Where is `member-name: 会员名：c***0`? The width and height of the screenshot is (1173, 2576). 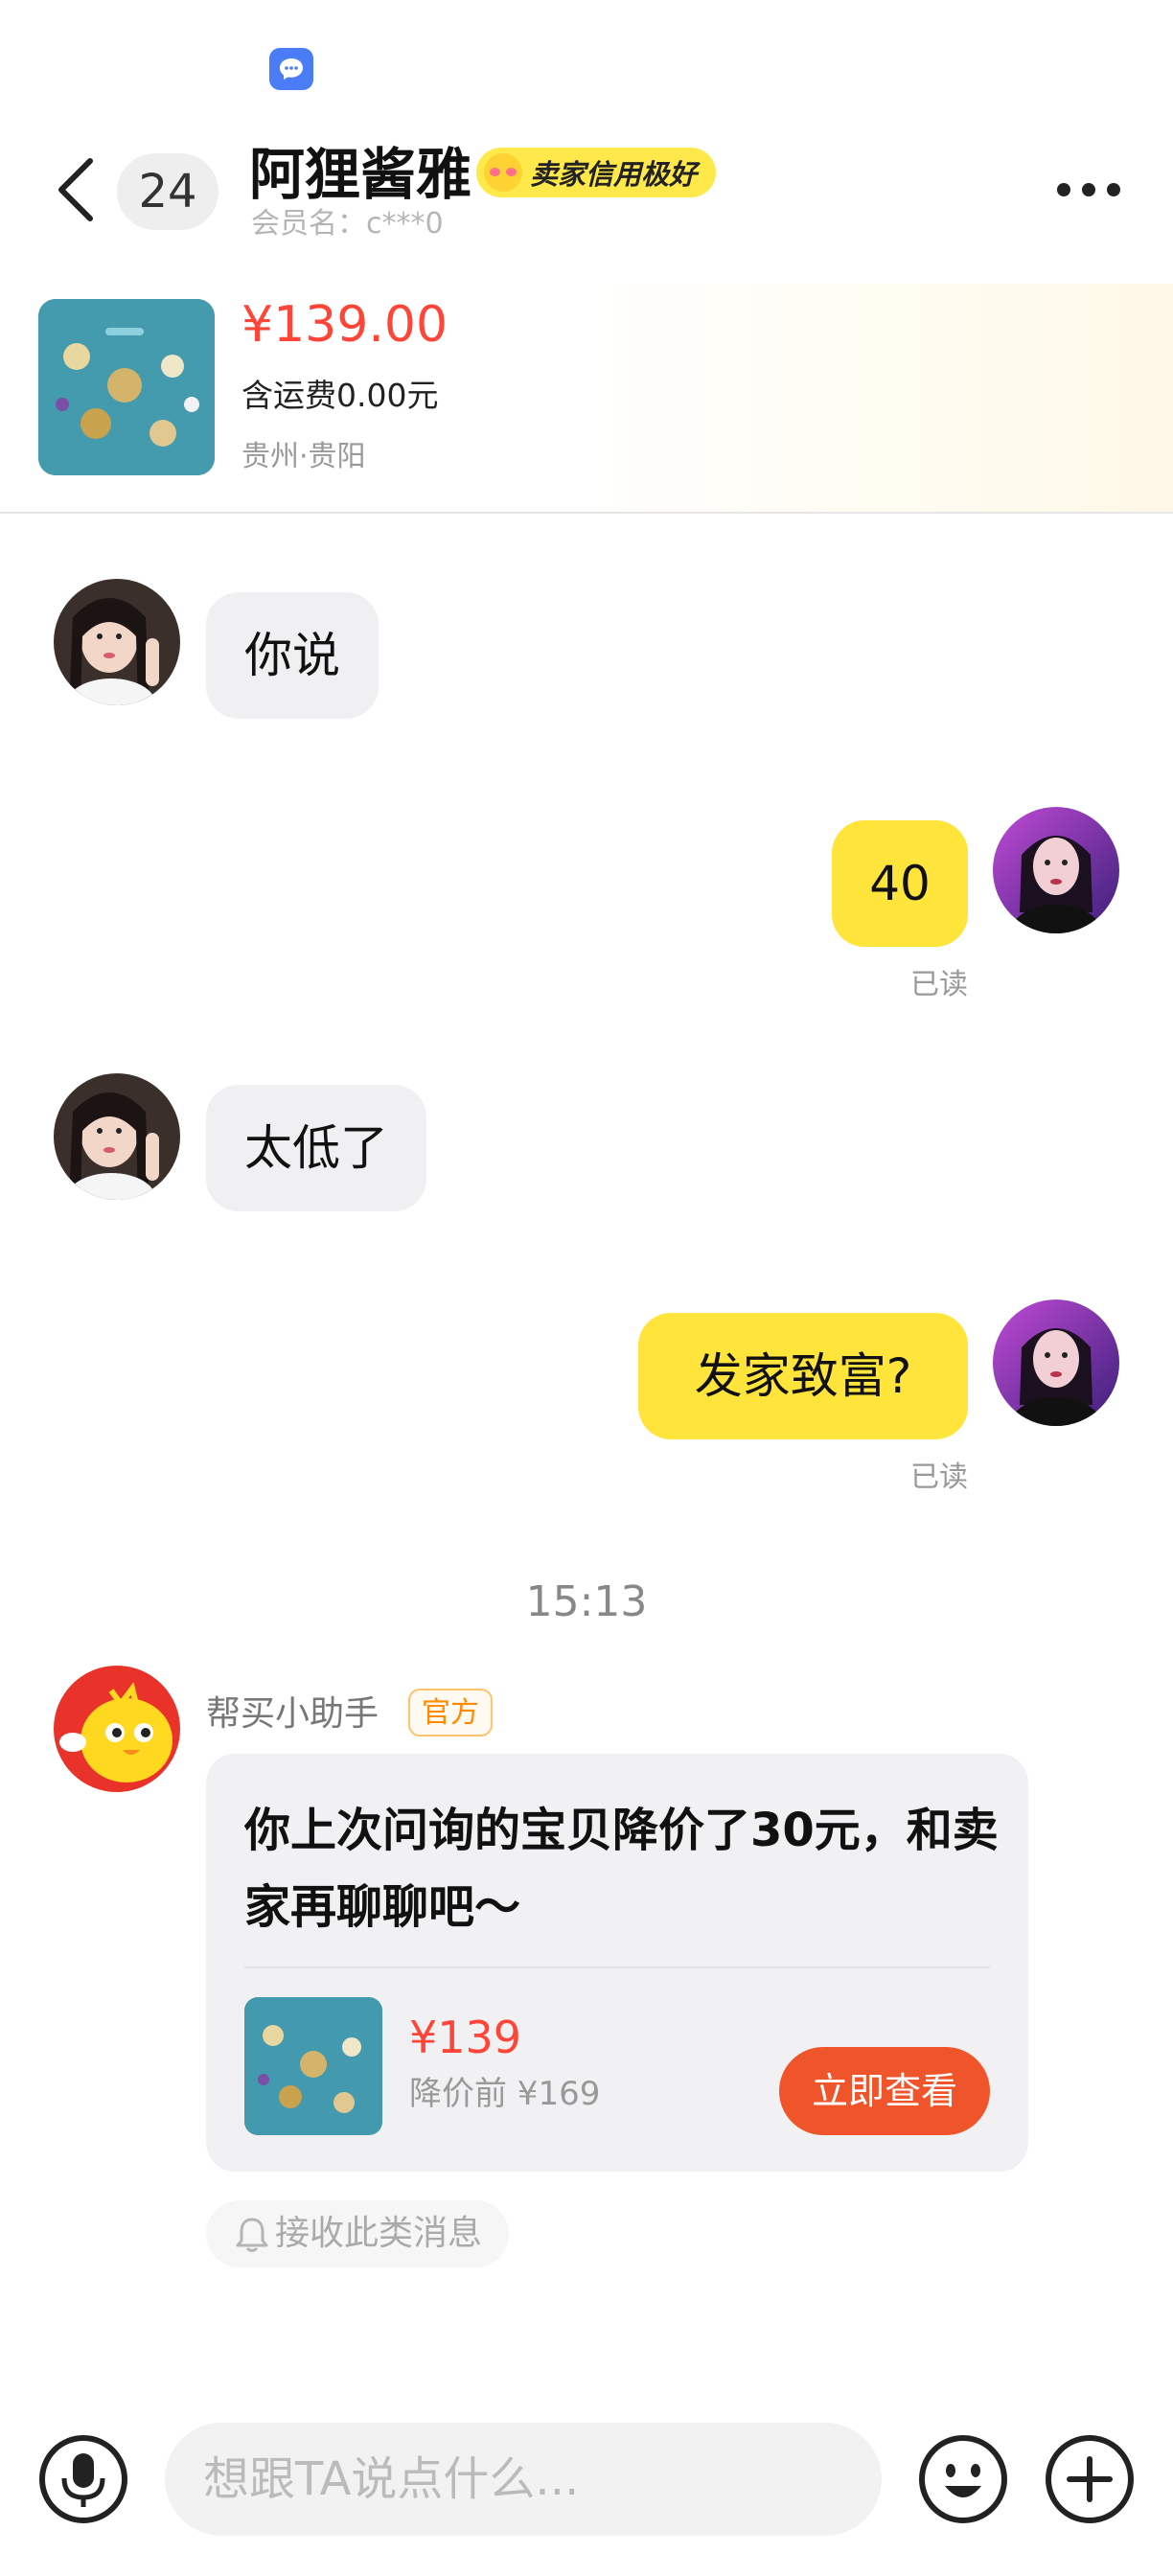 member-name: 会员名：c***0 is located at coordinates (347, 224).